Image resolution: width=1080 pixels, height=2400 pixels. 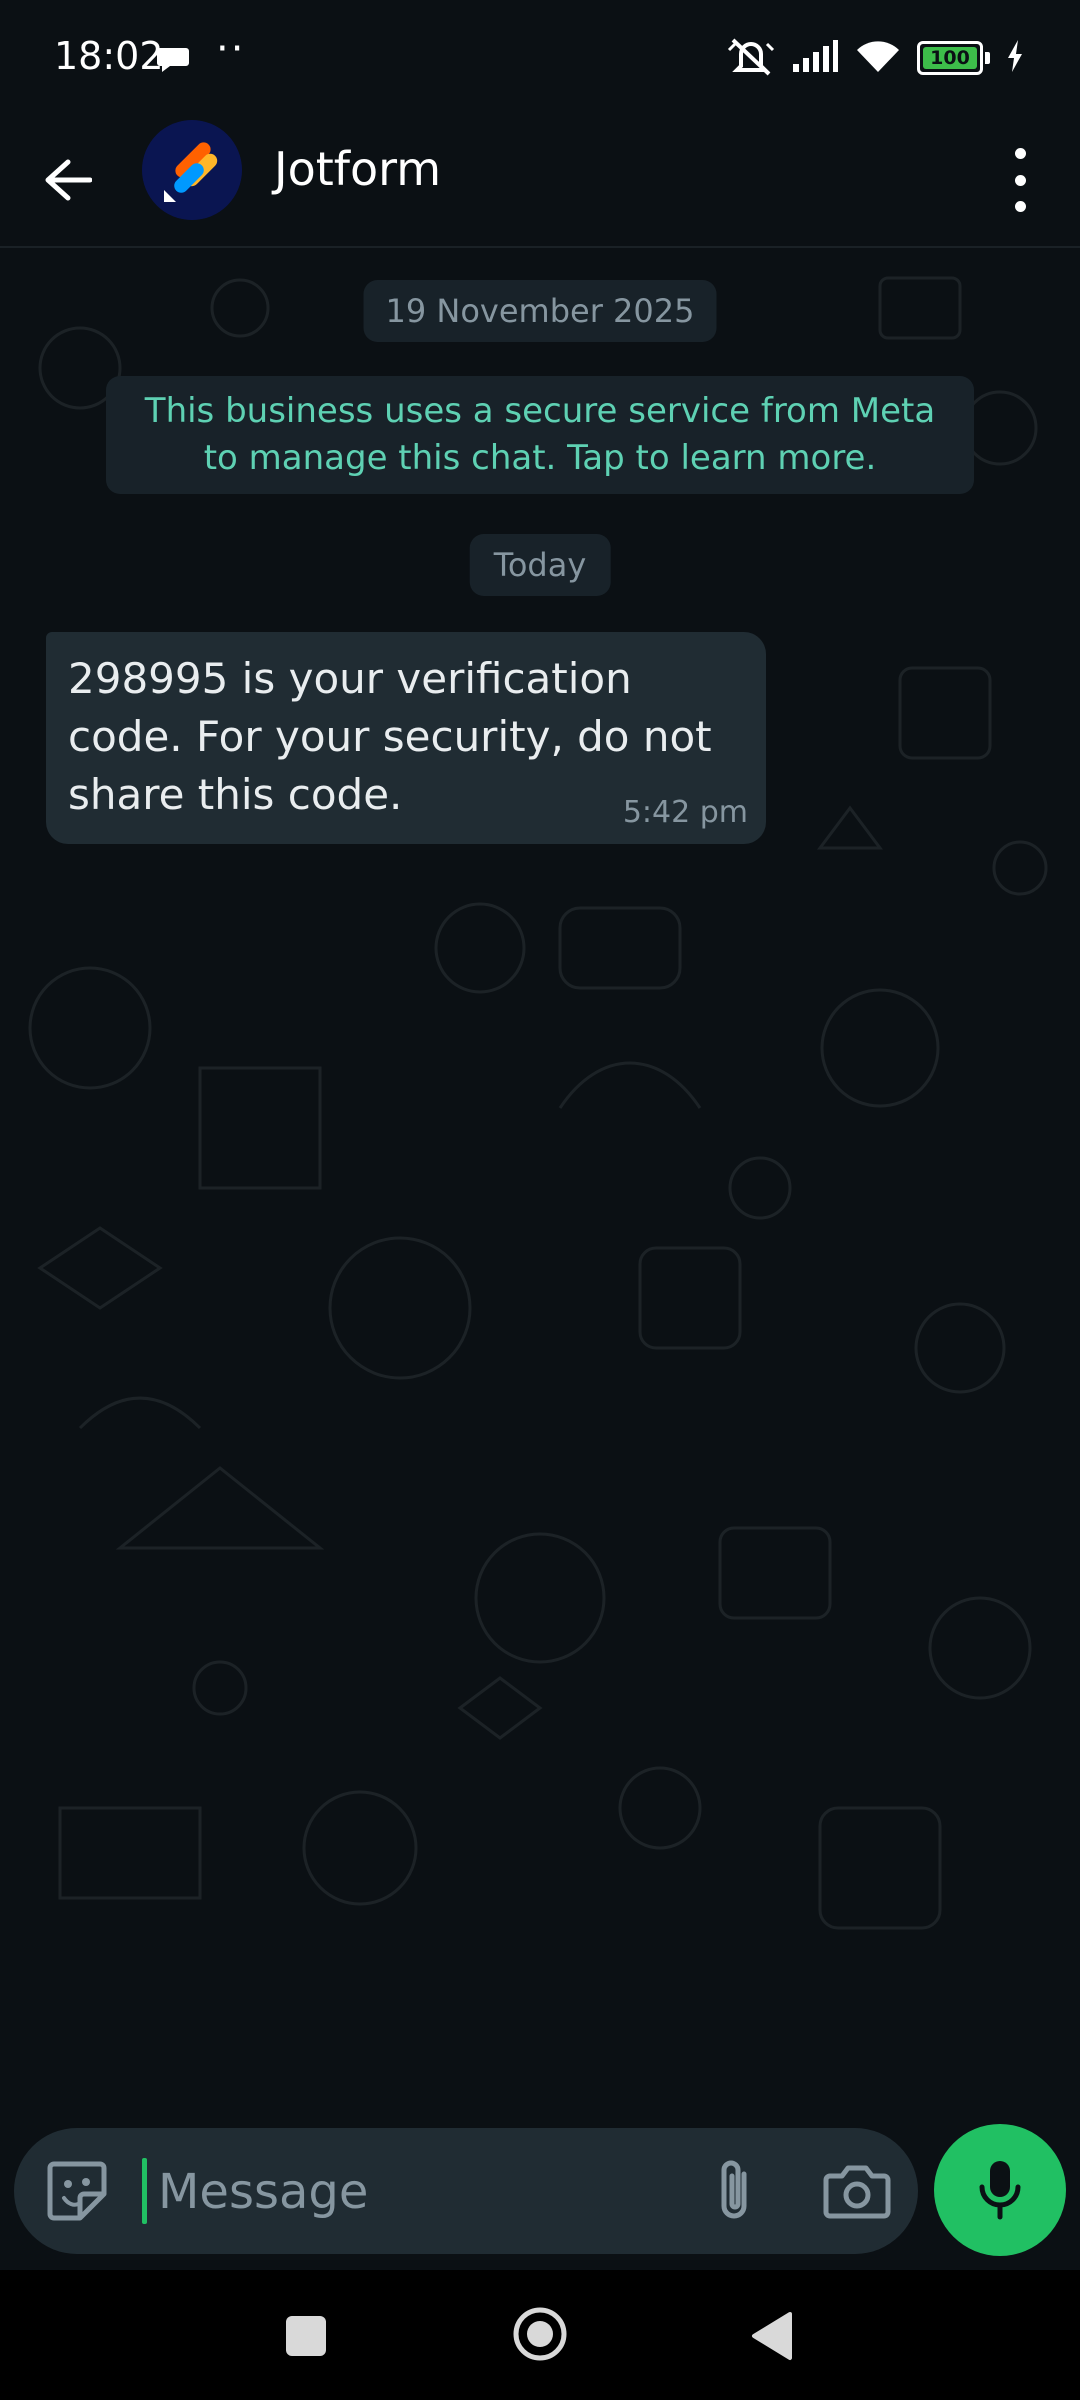 I want to click on camera-button, so click(x=857, y=2191).